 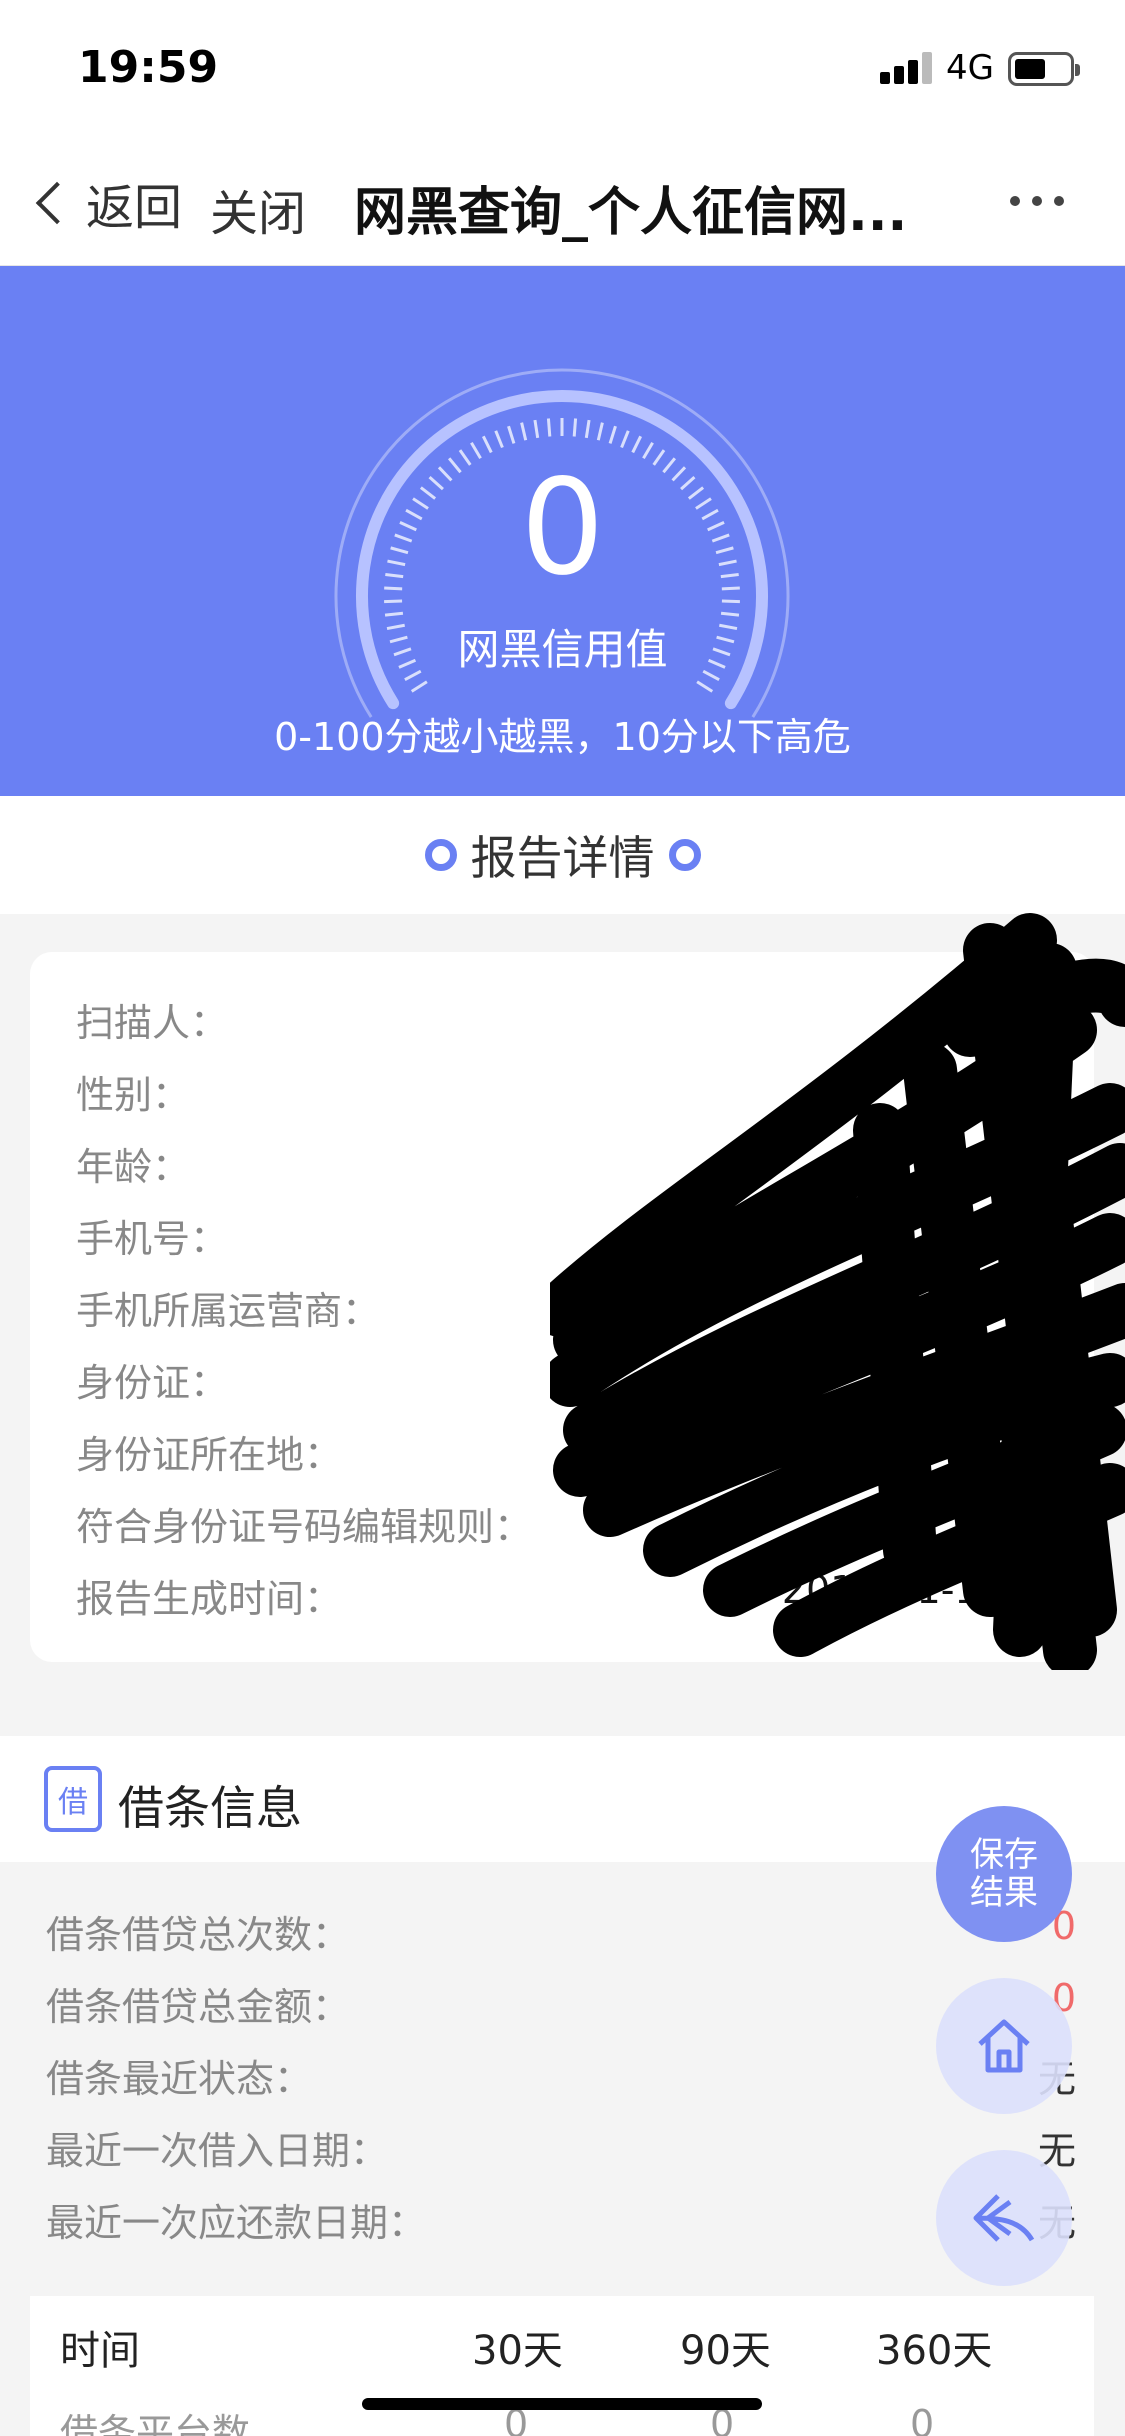 What do you see at coordinates (210, 1808) in the screenshot?
I see `loan-heading-text: 借条信息` at bounding box center [210, 1808].